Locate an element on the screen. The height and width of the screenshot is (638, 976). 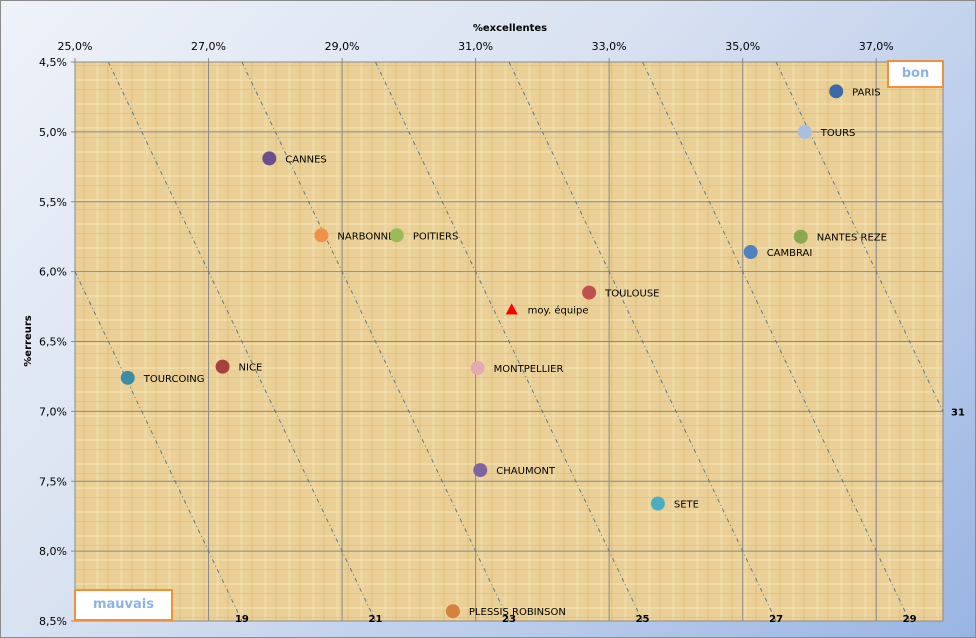
iso-line-label: 25 is located at coordinates (643, 619).